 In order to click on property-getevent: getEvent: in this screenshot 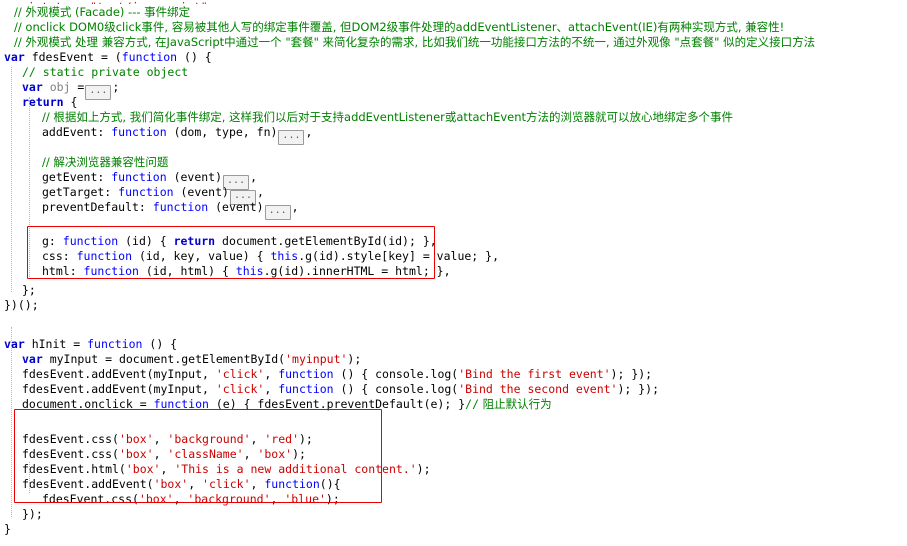, I will do `click(77, 177)`.